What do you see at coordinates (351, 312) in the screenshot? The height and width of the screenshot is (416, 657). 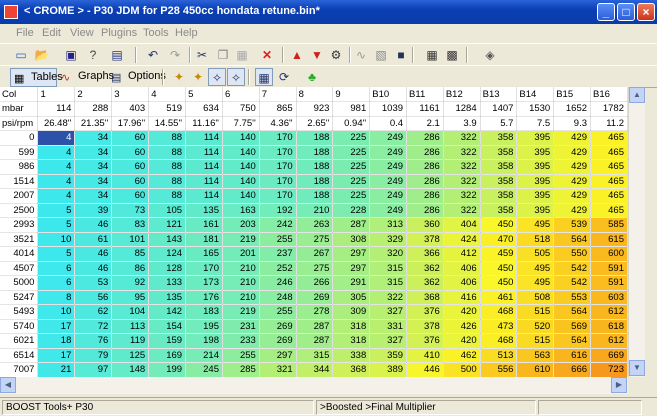 I see `table-cell: 309` at bounding box center [351, 312].